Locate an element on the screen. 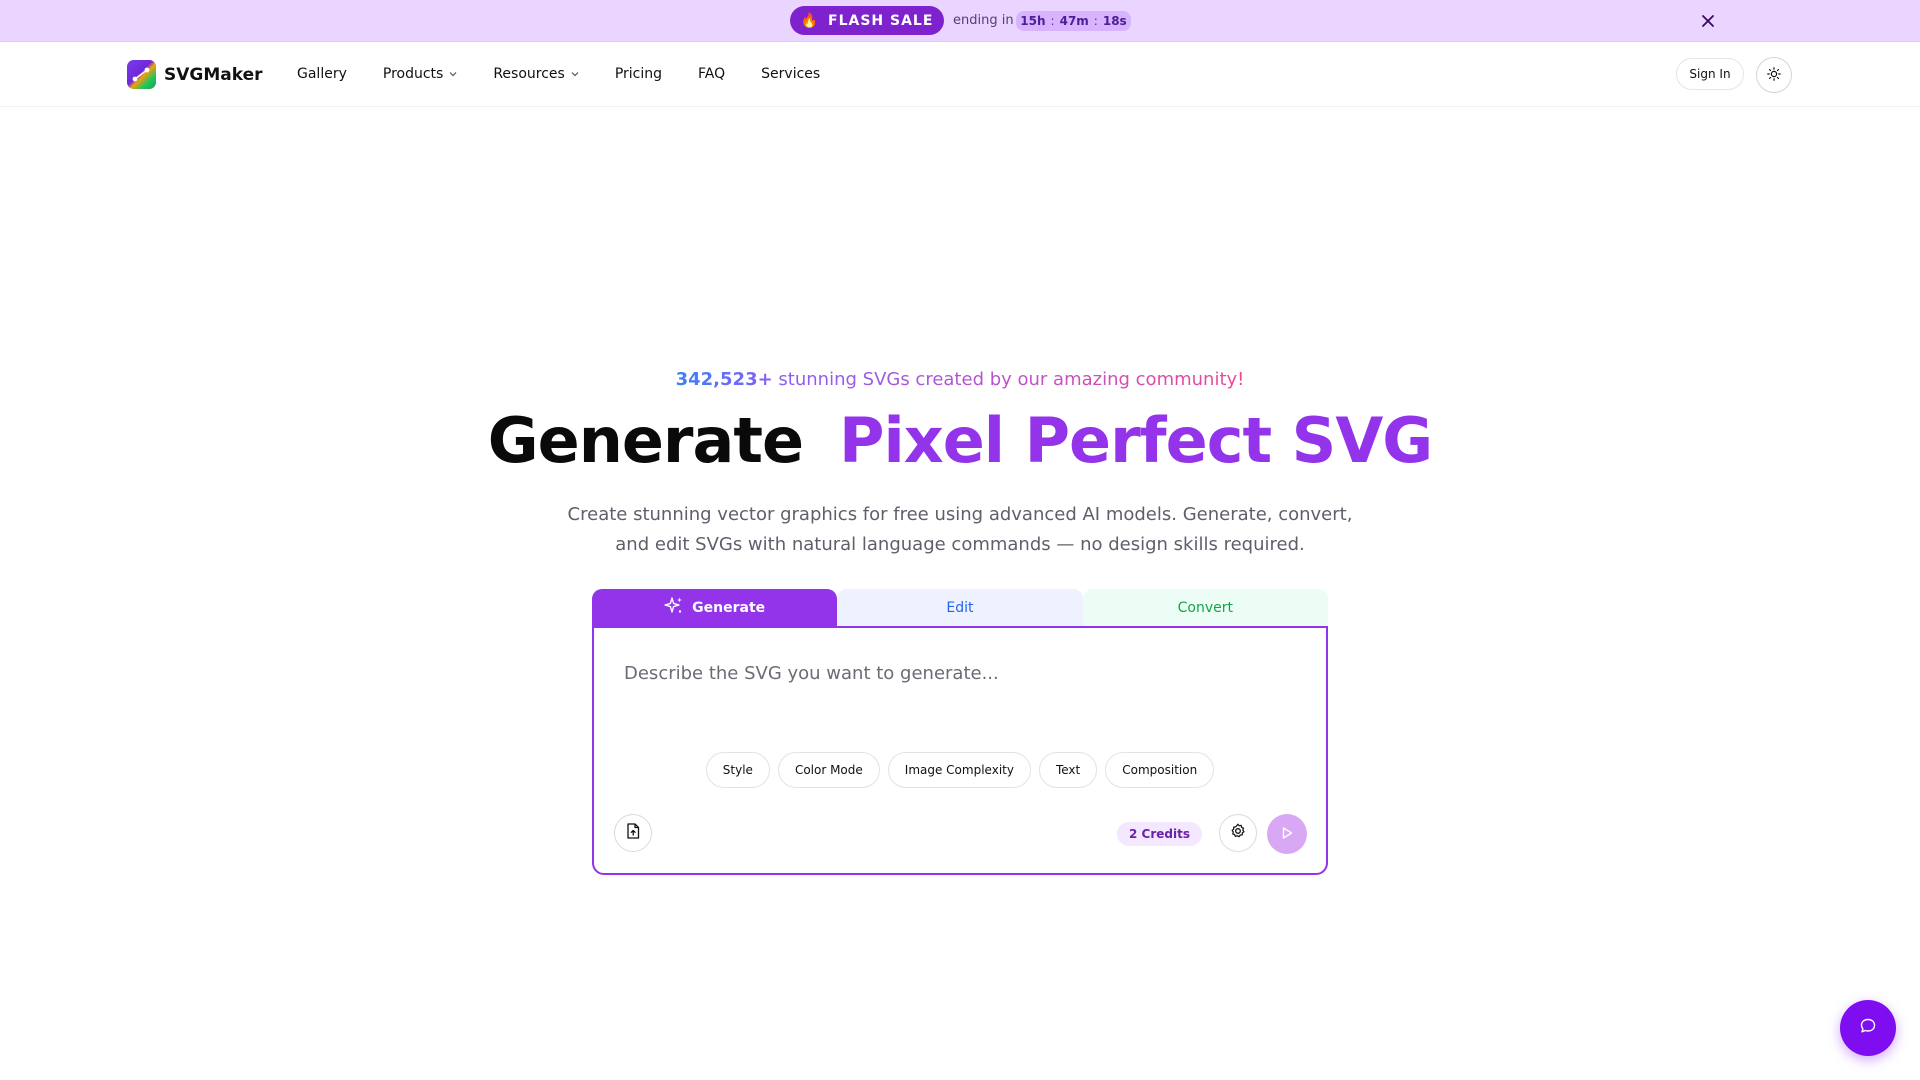  countdown-timer: 15h : 47m : 18s is located at coordinates (1073, 21).